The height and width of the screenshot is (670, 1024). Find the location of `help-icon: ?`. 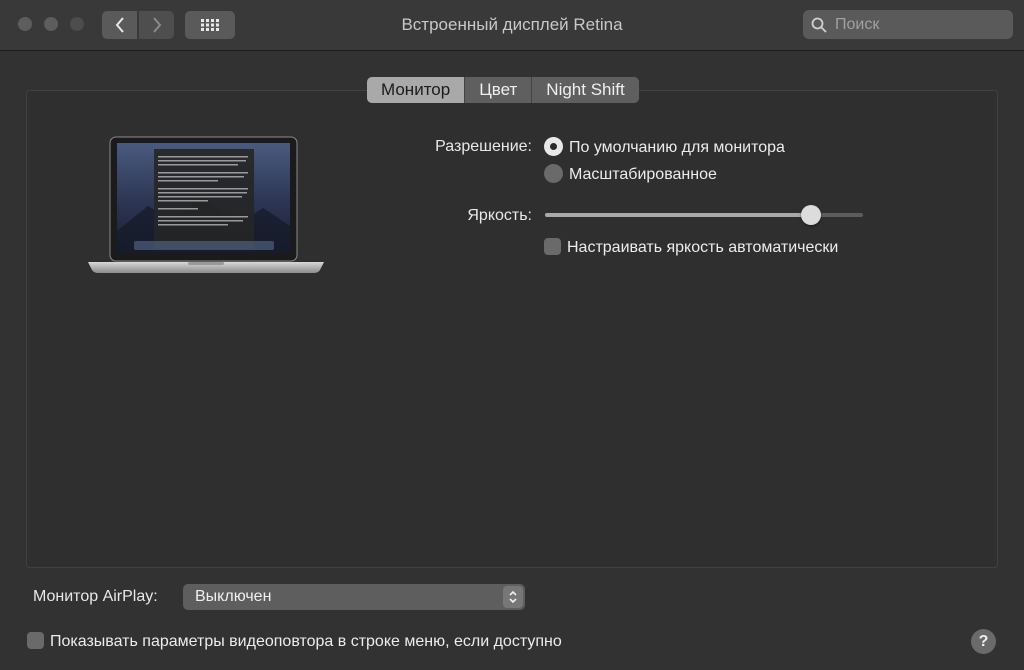

help-icon: ? is located at coordinates (983, 641).